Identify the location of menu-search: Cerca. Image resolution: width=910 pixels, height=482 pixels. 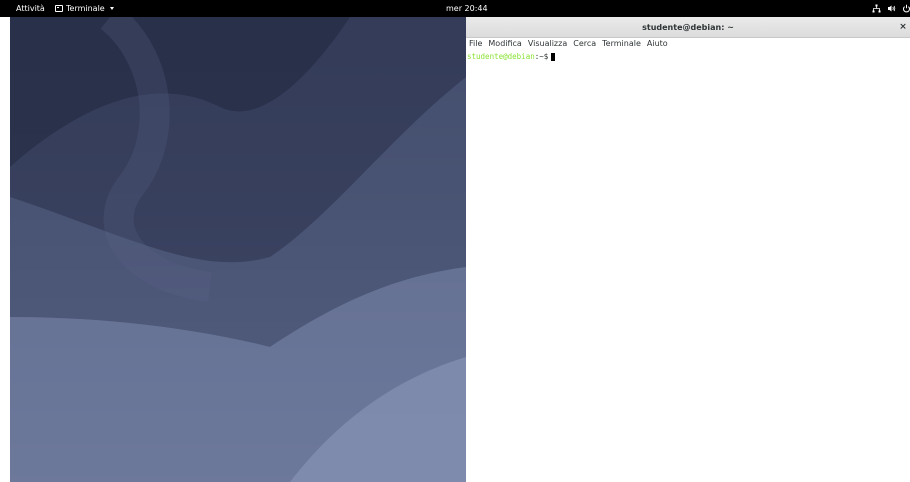
(584, 44).